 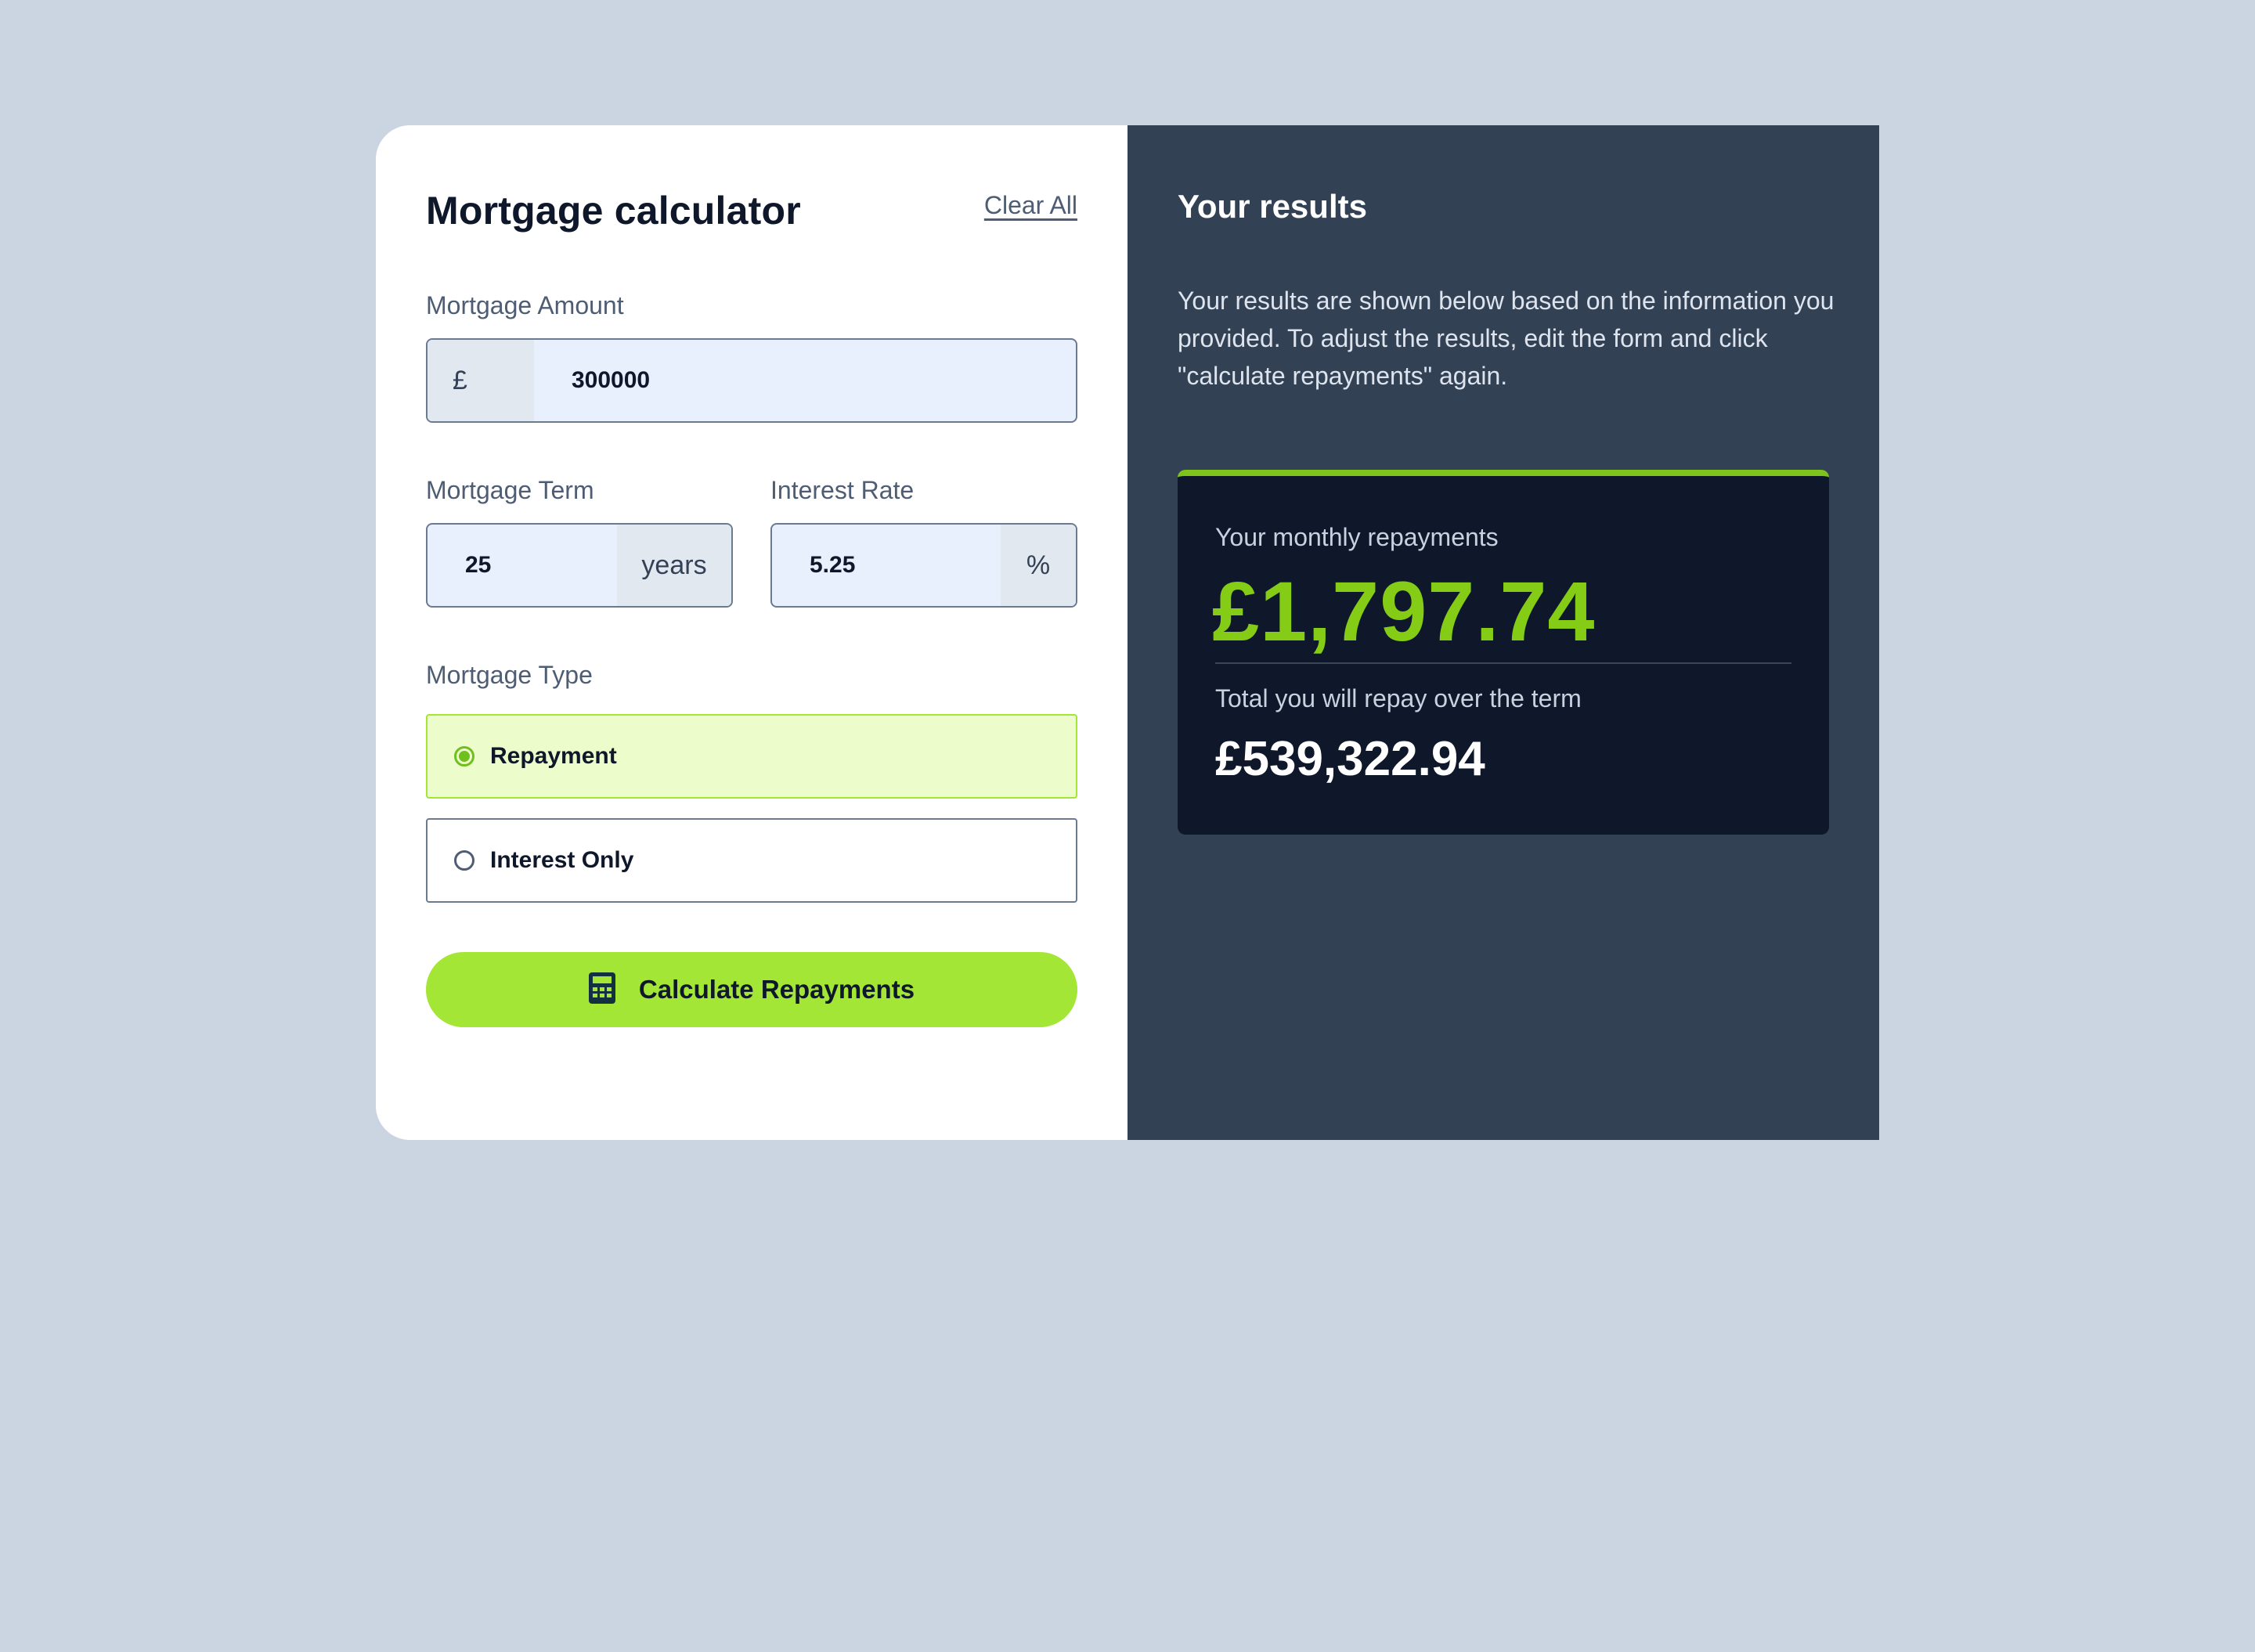 I want to click on calculator-icon, so click(x=601, y=990).